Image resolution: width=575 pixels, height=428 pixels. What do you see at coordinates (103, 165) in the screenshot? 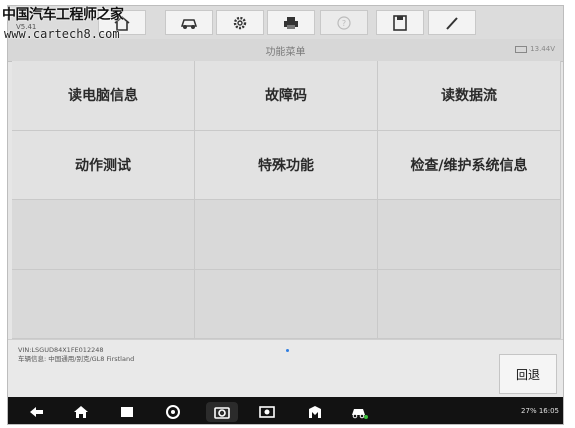
I see `menu-item-actuation-test: 动作测试` at bounding box center [103, 165].